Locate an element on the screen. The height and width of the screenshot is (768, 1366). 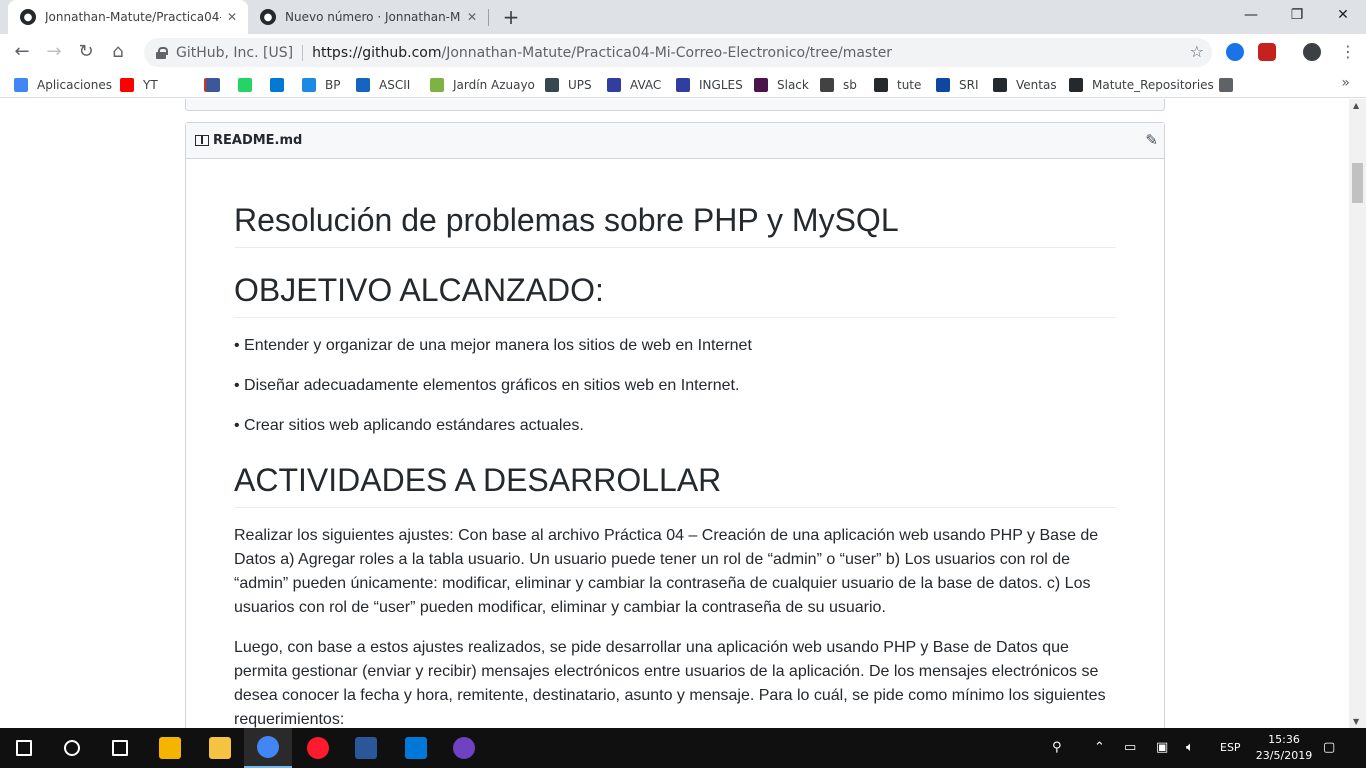
tab-title: Jonnathan-Matute/Practica04-Mi is located at coordinates (133, 17).